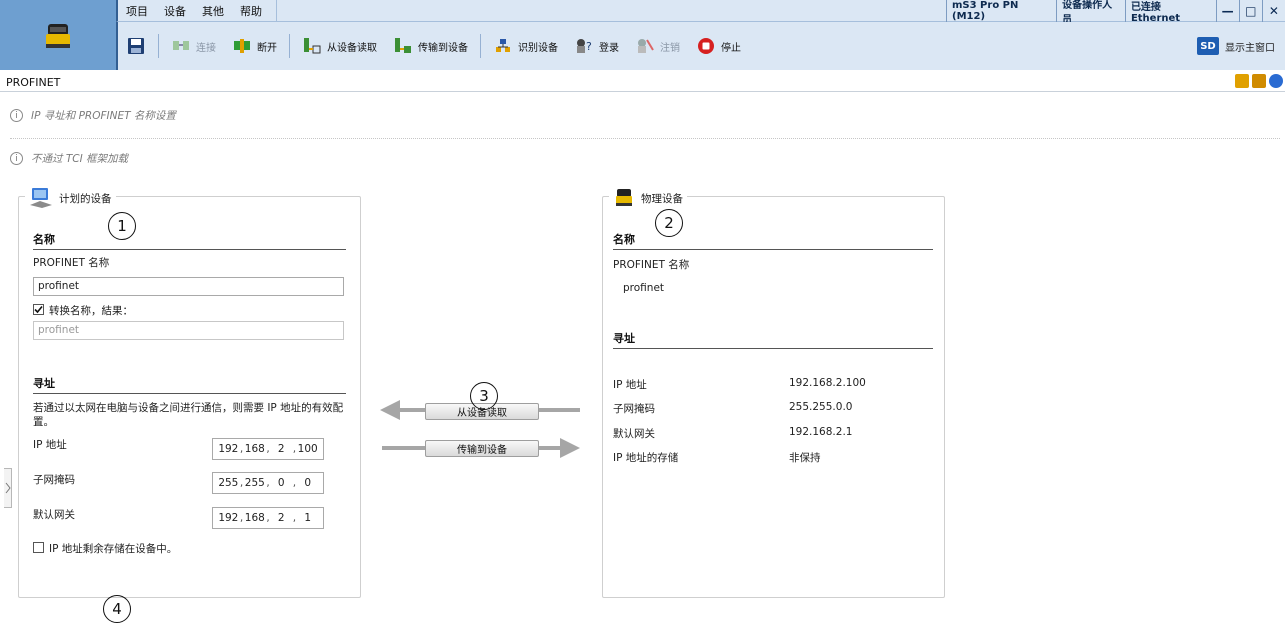 The height and width of the screenshot is (625, 1285). I want to click on write-device-icon, so click(403, 46).